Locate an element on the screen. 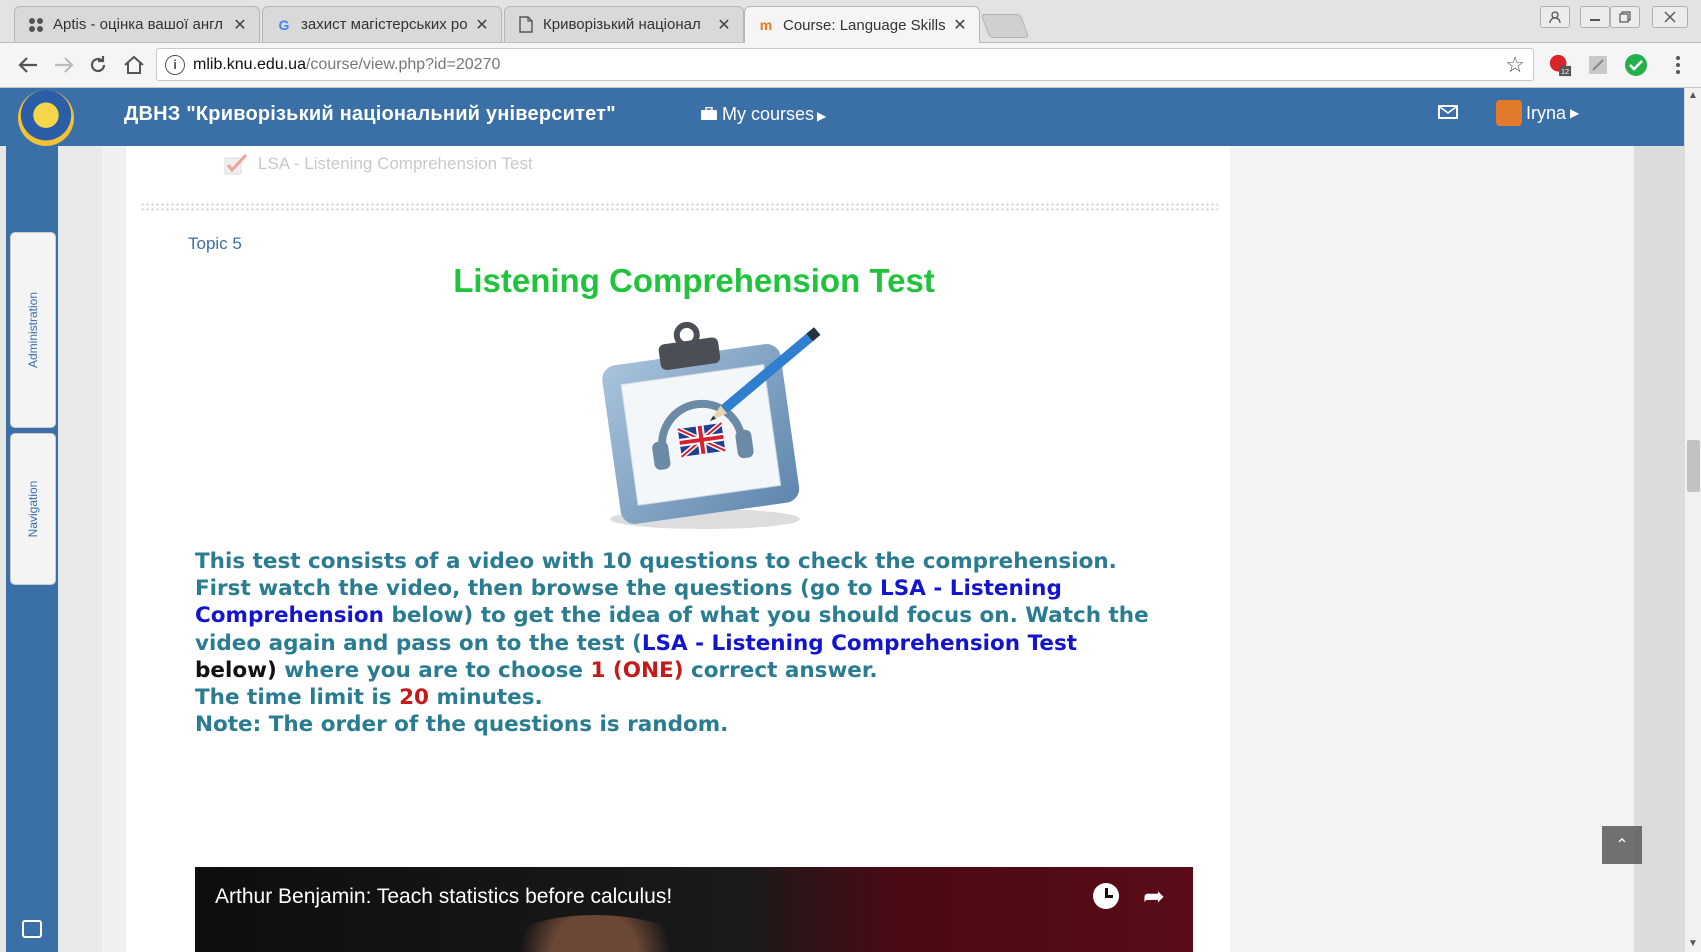 The image size is (1701, 952). my-courses-label: My courses is located at coordinates (768, 114).